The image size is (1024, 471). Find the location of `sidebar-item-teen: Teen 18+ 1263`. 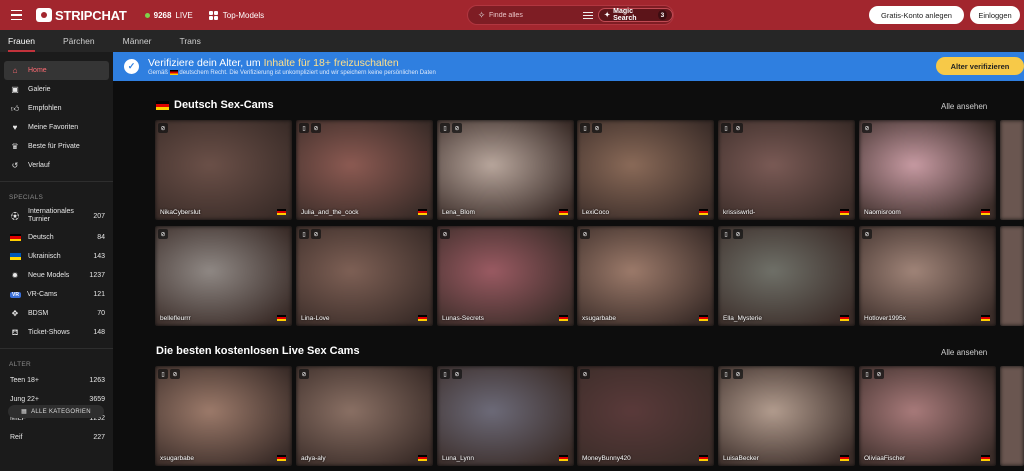

sidebar-item-teen: Teen 18+ 1263 is located at coordinates (56, 380).